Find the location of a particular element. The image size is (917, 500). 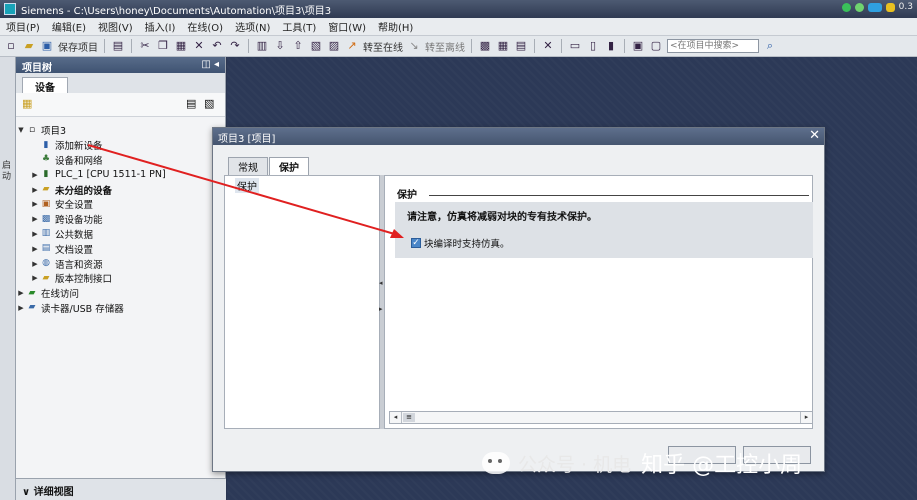

cut-icon: ✂ is located at coordinates (145, 46).